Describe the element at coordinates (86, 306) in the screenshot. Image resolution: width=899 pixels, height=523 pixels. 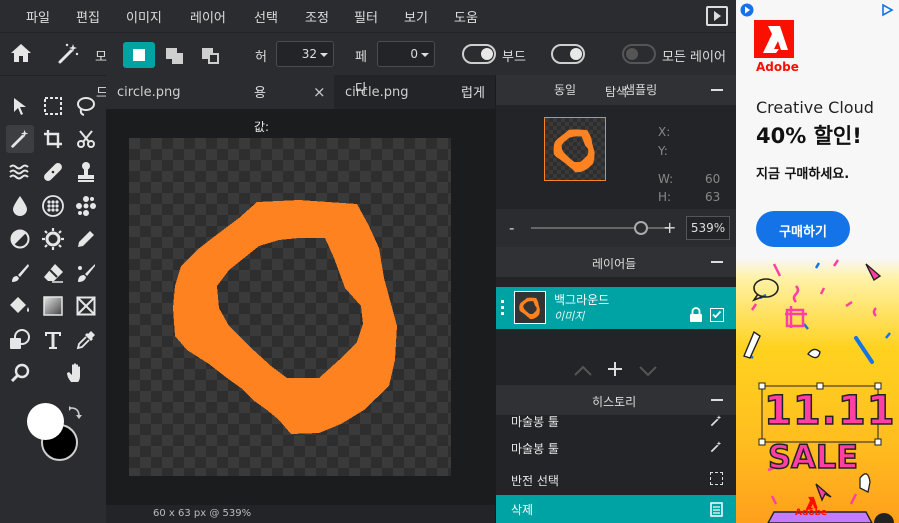
I see `shape-frame-tool-icon` at that location.